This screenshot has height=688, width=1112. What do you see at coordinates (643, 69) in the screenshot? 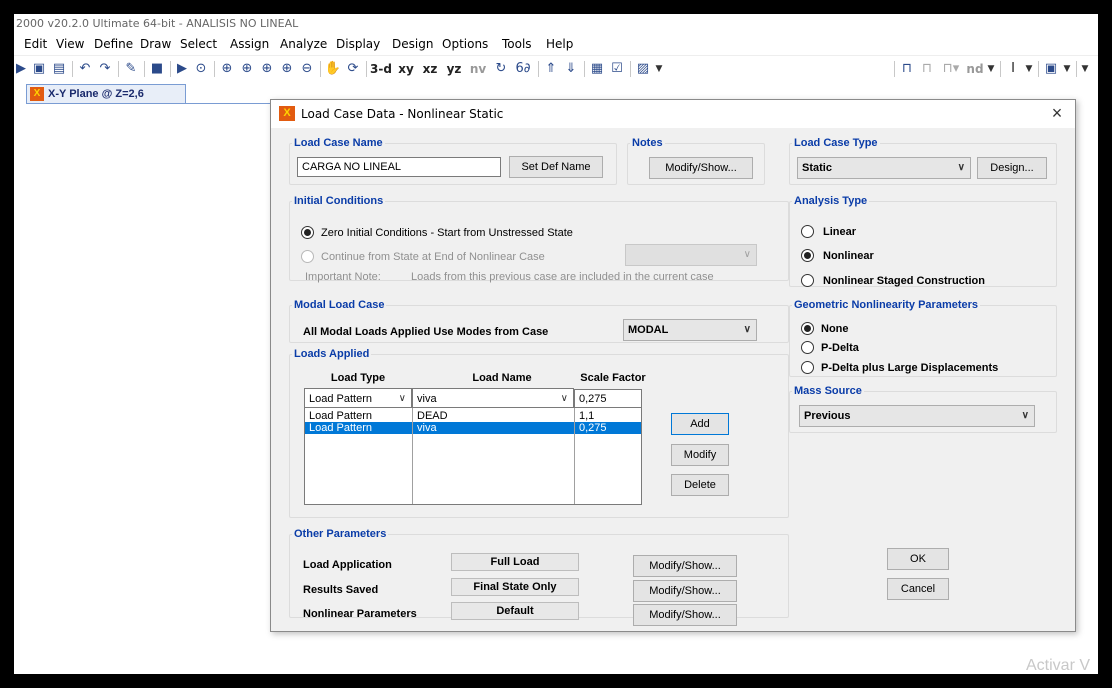
I see `view-options-icon: ▨` at bounding box center [643, 69].